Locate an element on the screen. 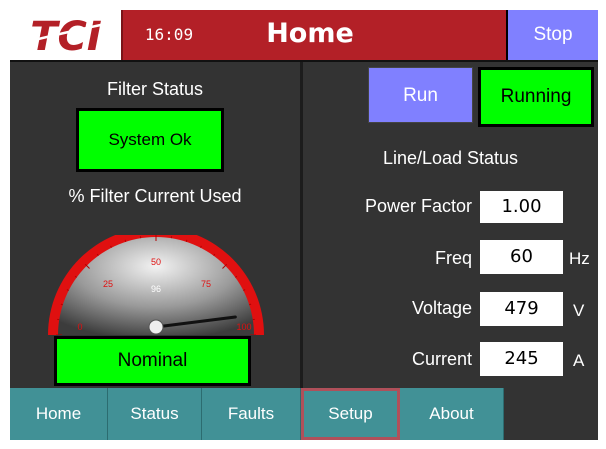  voltage-value: 479 is located at coordinates (521, 309).